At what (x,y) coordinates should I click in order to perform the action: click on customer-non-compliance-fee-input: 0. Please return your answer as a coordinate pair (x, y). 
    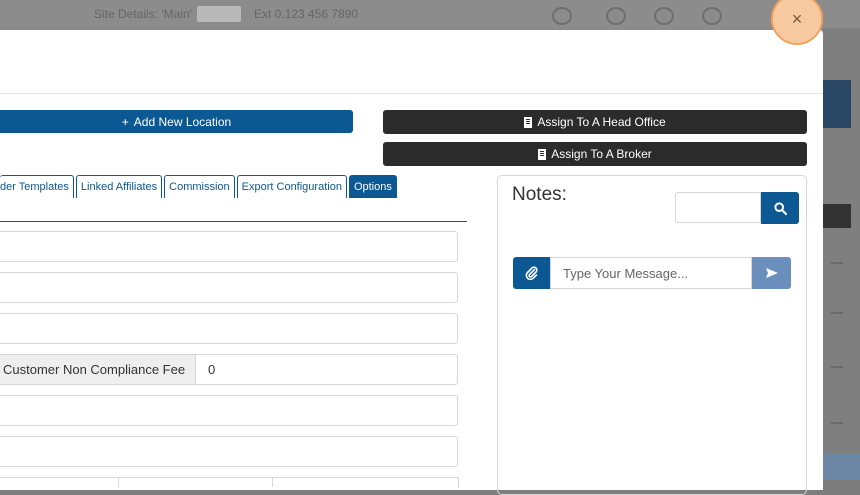
    Looking at the image, I should click on (211, 369).